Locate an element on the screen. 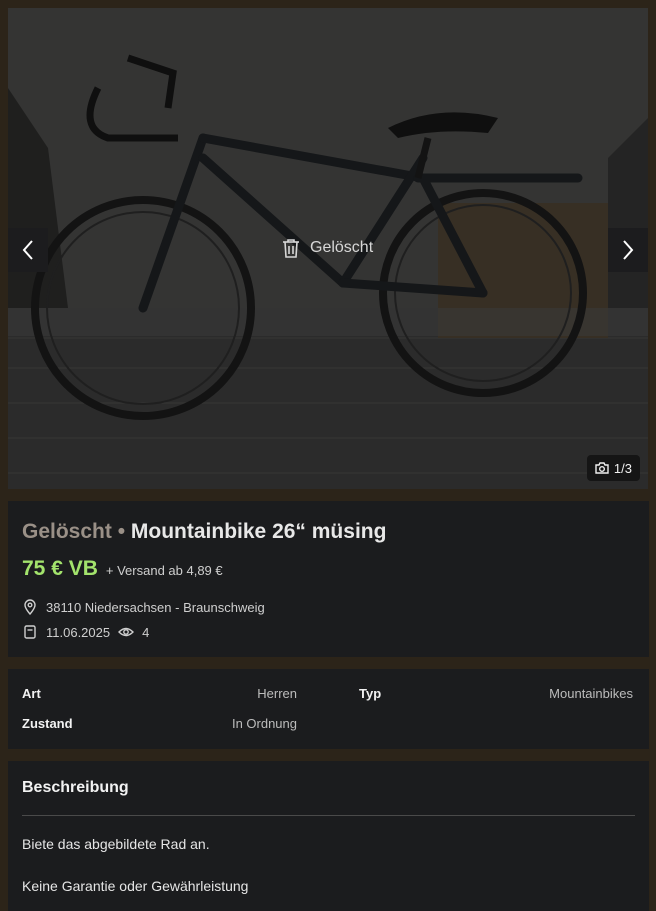 The height and width of the screenshot is (911, 656). attribute-value-typ: Mountainbikes is located at coordinates (591, 693).